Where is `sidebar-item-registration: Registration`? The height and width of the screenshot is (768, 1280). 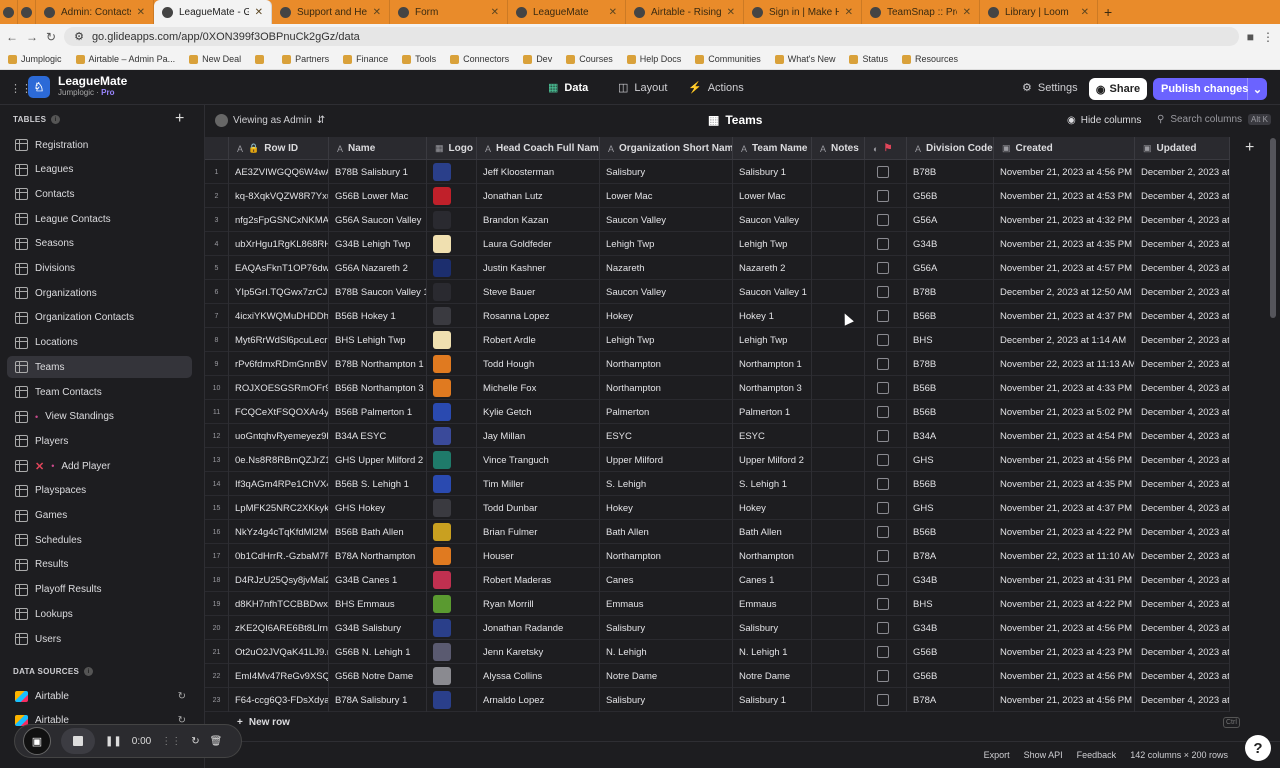 sidebar-item-registration: Registration is located at coordinates (99, 145).